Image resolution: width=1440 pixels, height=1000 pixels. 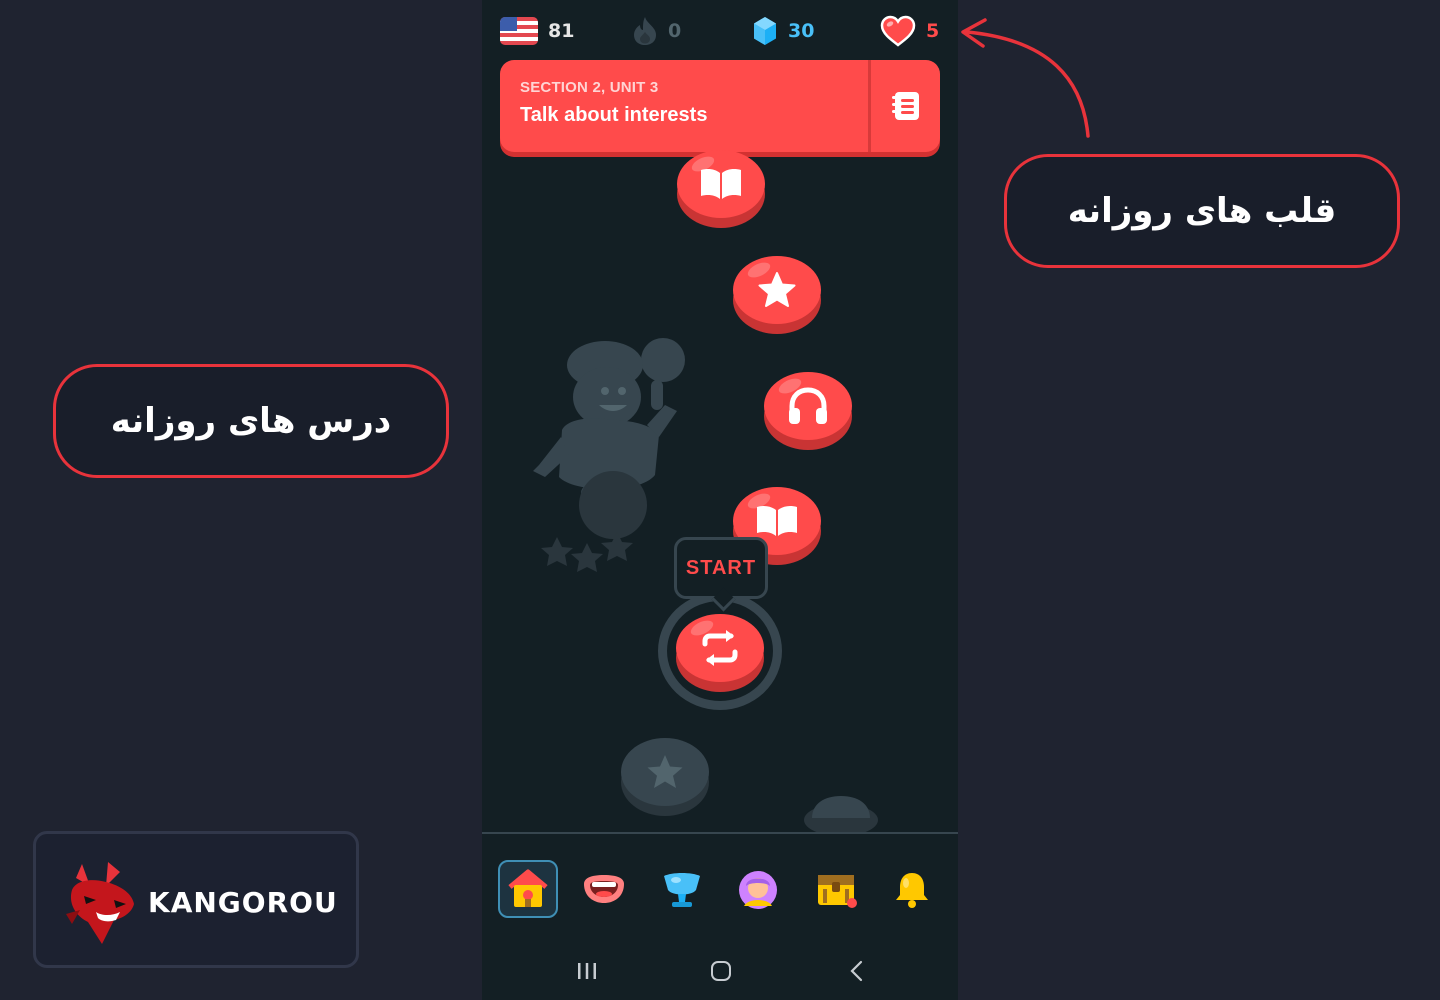 I want to click on nav-notifications, so click(x=912, y=889).